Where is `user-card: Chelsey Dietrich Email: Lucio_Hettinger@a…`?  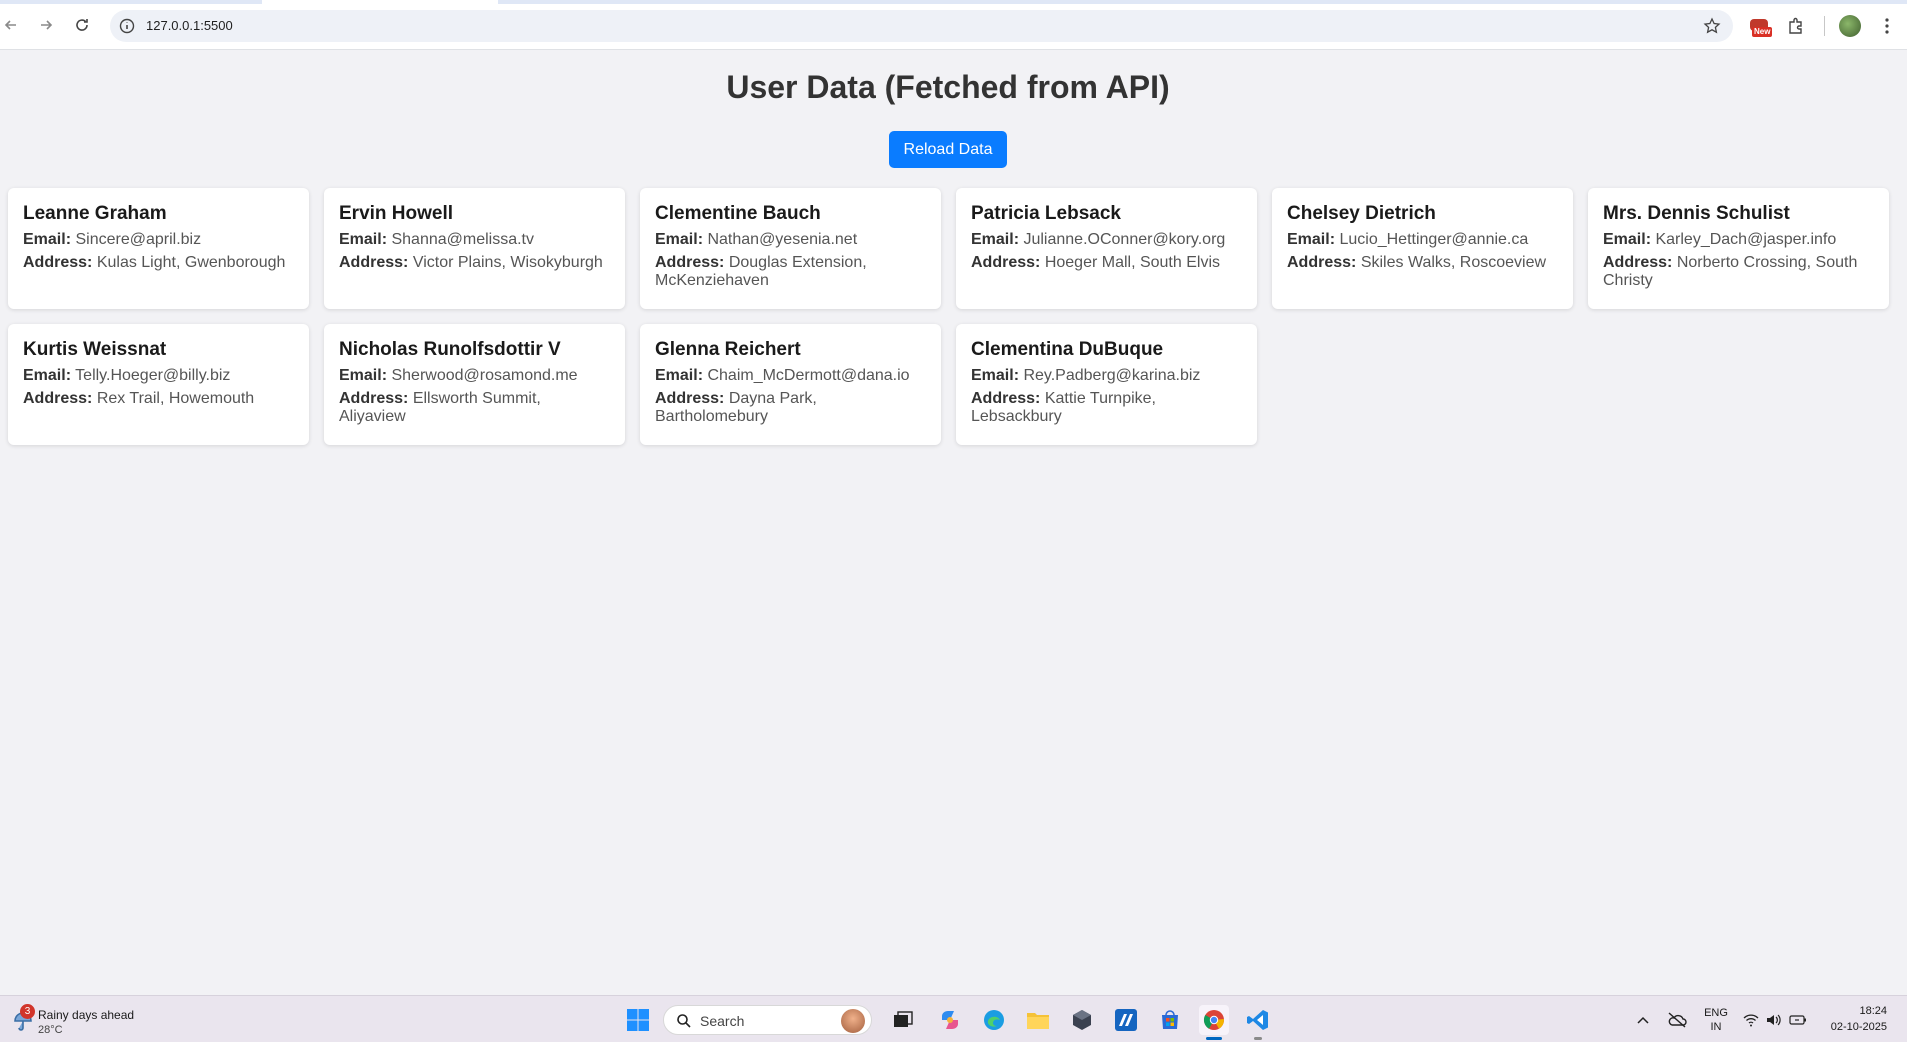 user-card: Chelsey Dietrich Email: Lucio_Hettinger@a… is located at coordinates (1422, 248).